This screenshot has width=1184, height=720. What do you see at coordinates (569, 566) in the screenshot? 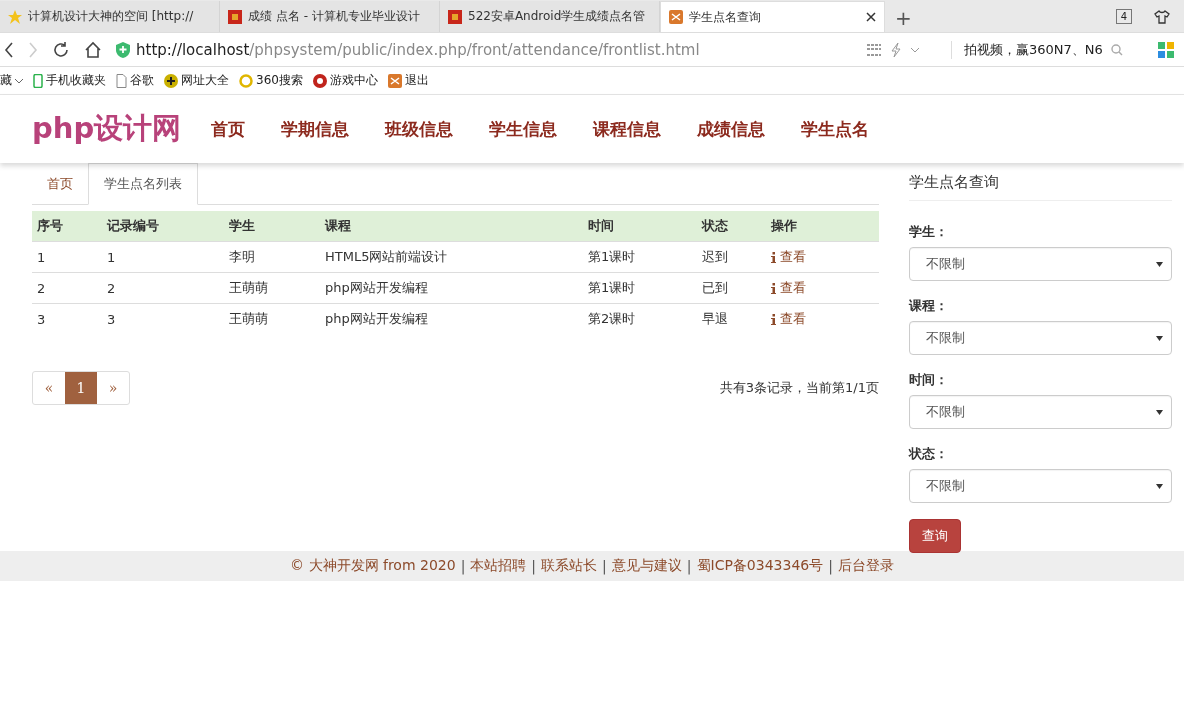
I see `footer-link: 联系站长` at bounding box center [569, 566].